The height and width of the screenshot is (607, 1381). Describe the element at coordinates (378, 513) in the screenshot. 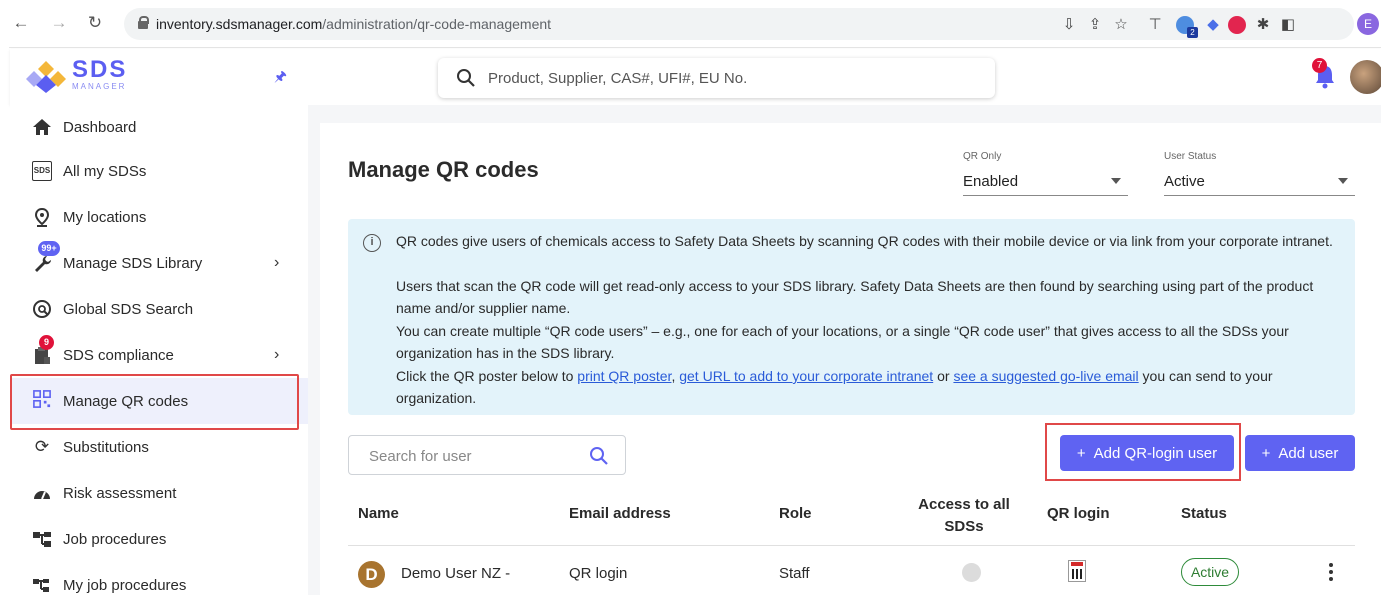

I see `column-header-name: Name` at that location.